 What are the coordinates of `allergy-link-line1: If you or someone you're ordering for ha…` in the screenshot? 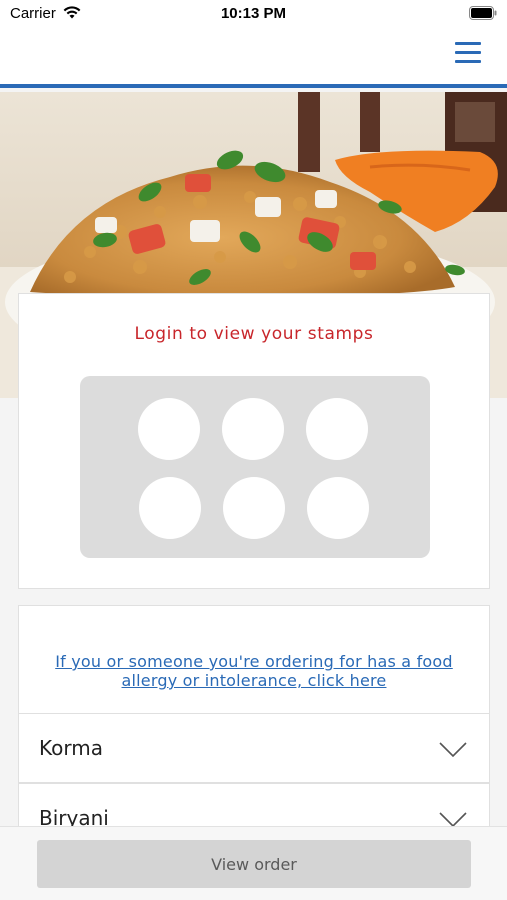 It's located at (254, 661).